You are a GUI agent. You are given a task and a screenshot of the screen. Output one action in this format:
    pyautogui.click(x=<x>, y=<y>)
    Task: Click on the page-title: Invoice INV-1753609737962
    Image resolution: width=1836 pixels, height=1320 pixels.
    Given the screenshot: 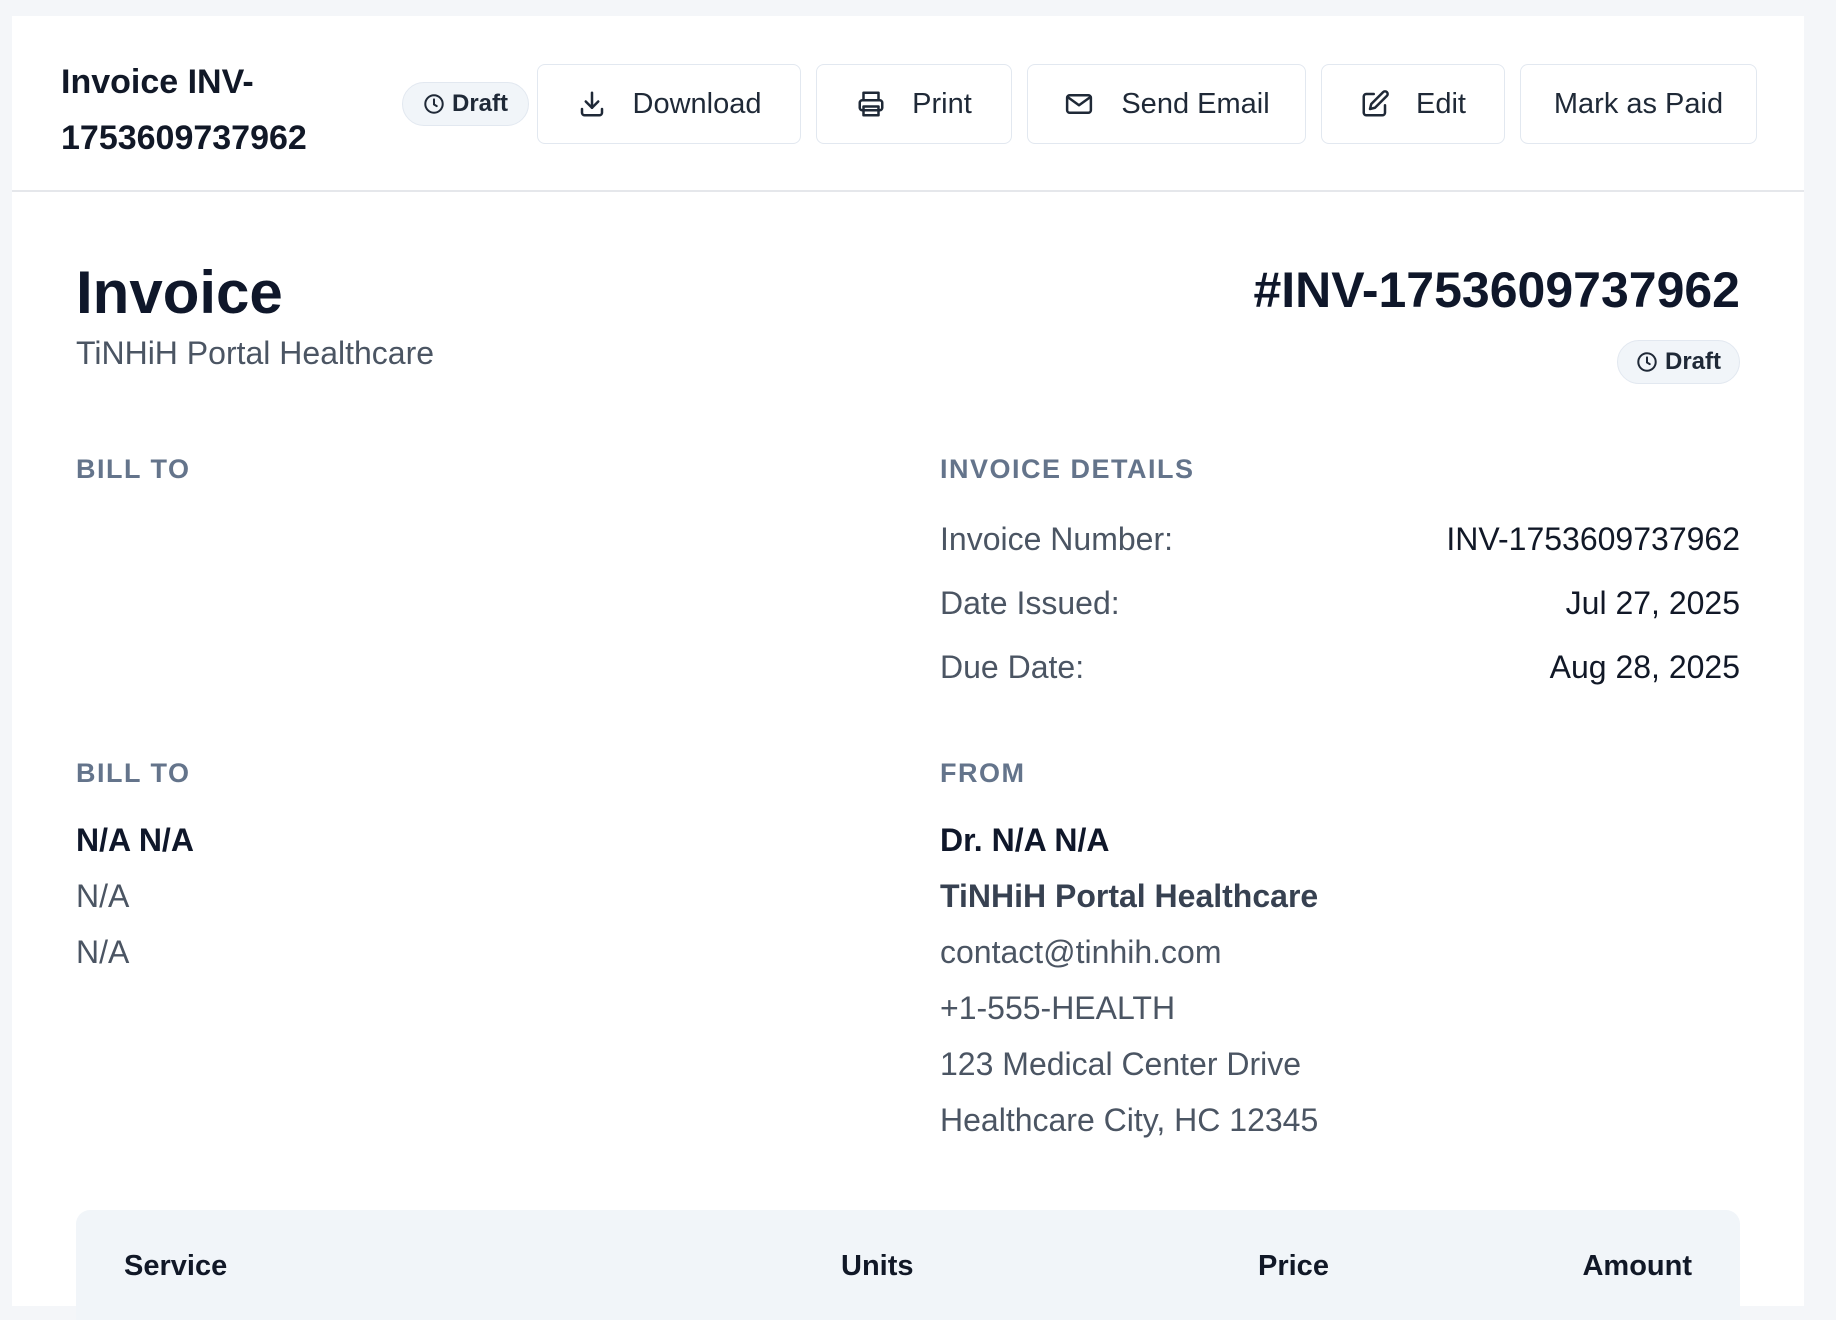 What is the action you would take?
    pyautogui.click(x=184, y=110)
    